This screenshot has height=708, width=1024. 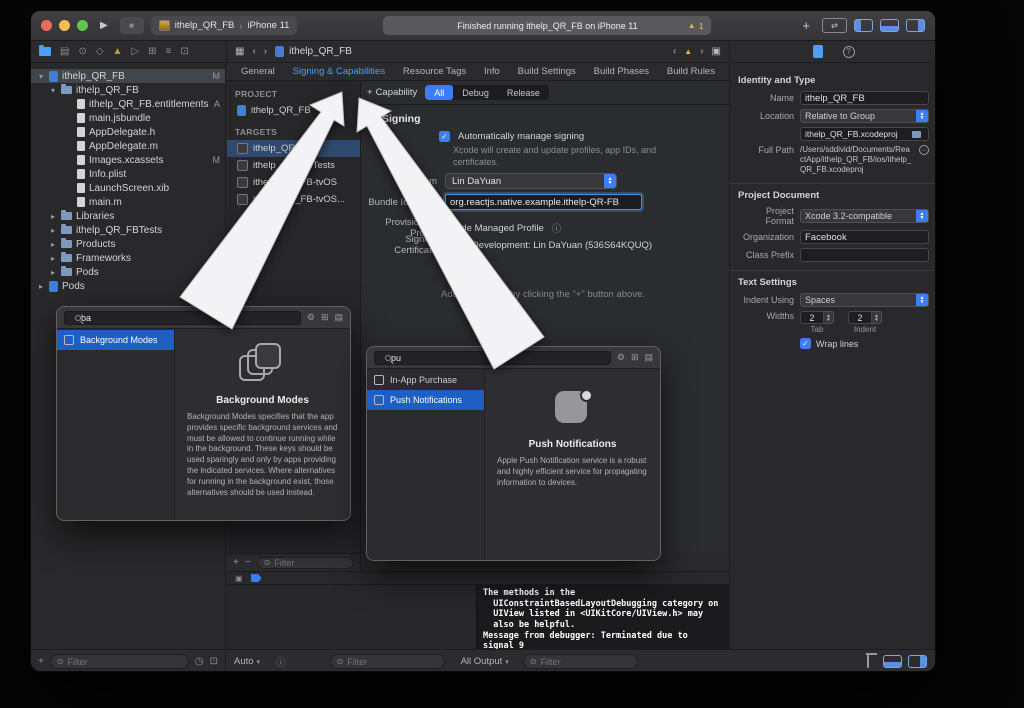 What do you see at coordinates (45, 50) in the screenshot?
I see `project-navigator-icon` at bounding box center [45, 50].